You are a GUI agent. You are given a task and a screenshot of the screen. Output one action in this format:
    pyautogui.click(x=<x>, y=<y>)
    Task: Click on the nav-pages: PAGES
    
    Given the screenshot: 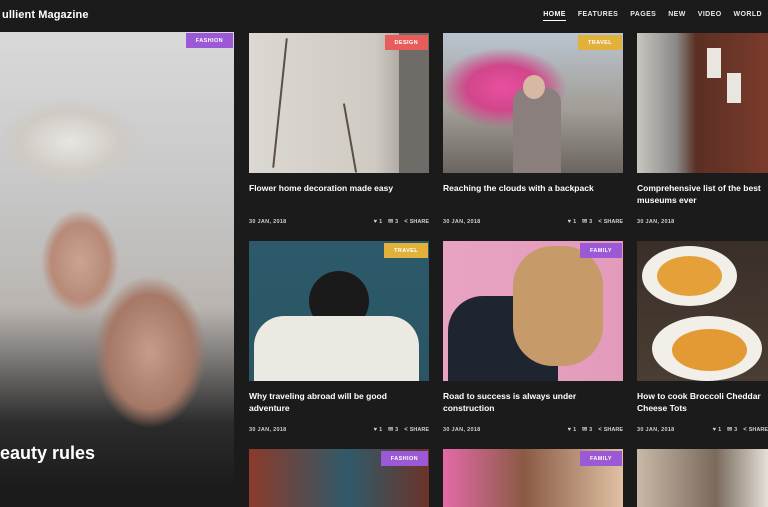 What is the action you would take?
    pyautogui.click(x=643, y=16)
    